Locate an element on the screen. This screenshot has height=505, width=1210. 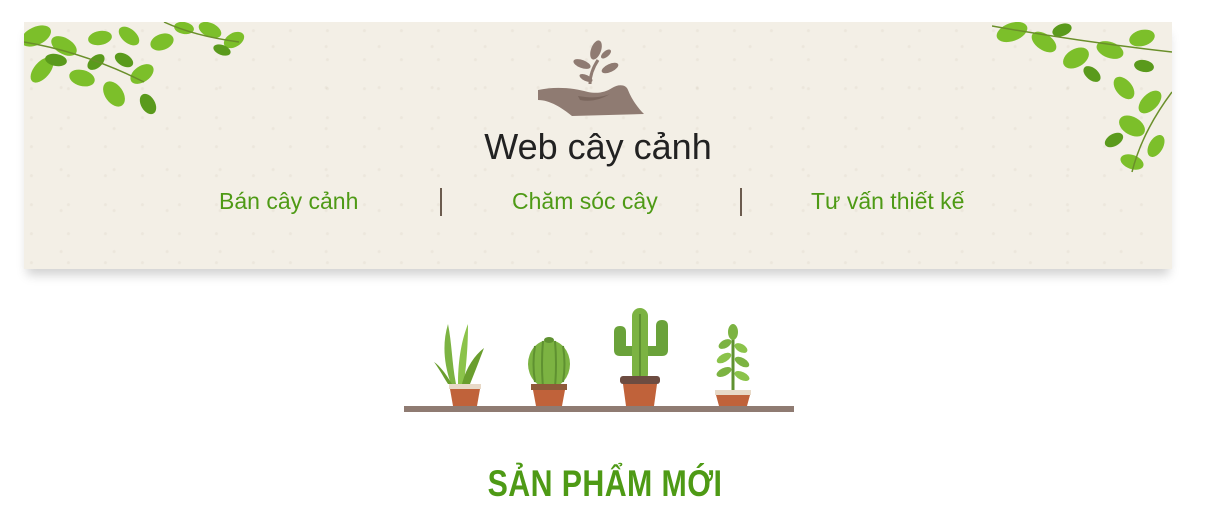
hand-sprout-icon is located at coordinates (591, 78).